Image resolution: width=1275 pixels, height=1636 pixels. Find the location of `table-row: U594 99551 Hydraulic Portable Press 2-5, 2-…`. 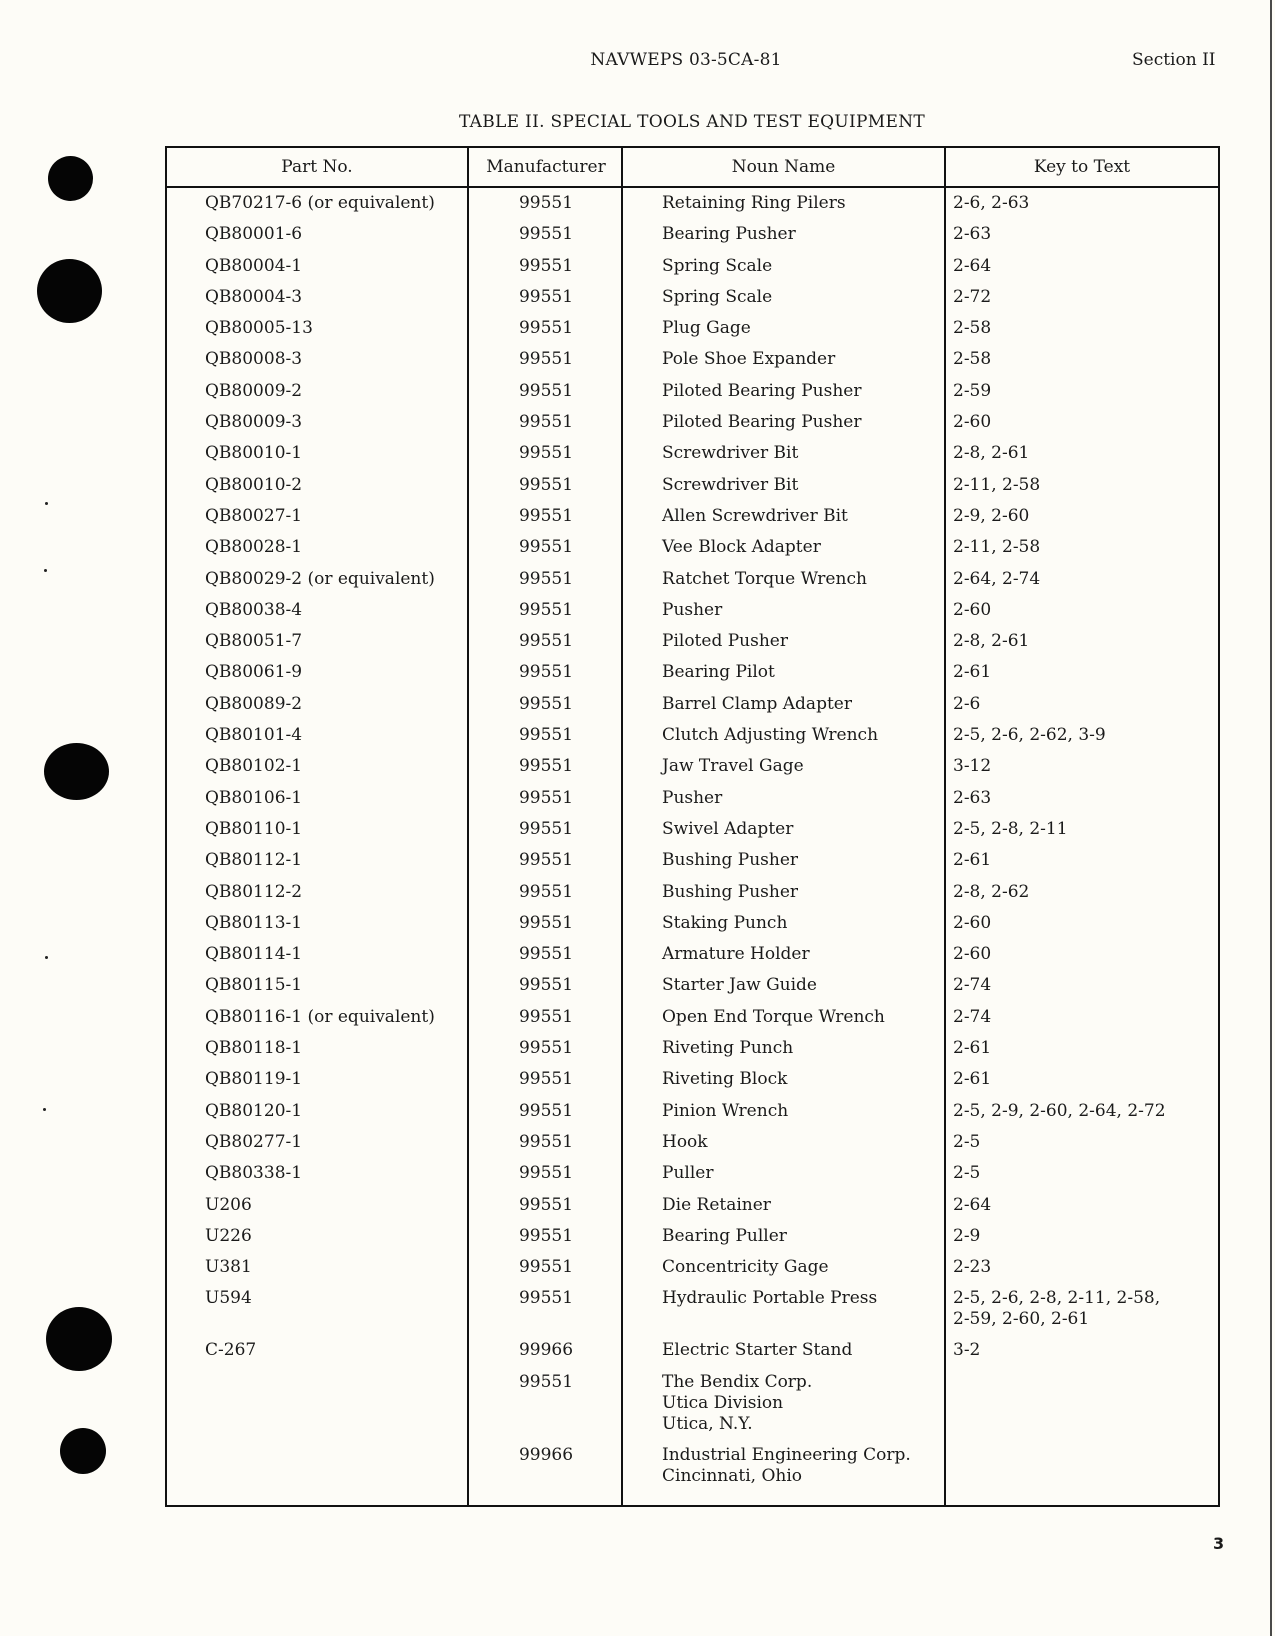

table-row: U594 99551 Hydraulic Portable Press 2-5, 2-… is located at coordinates (692, 1309).